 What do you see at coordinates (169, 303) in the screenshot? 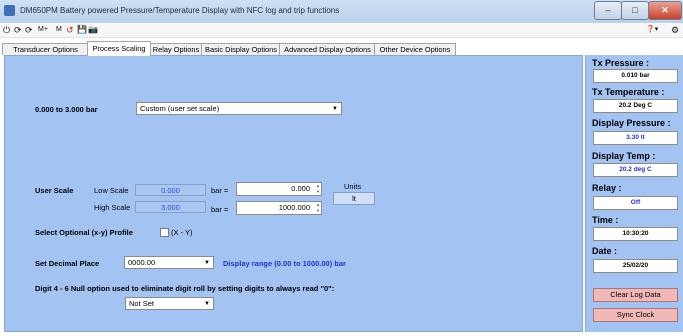
I see `null-option-select: Not Set ▼` at bounding box center [169, 303].